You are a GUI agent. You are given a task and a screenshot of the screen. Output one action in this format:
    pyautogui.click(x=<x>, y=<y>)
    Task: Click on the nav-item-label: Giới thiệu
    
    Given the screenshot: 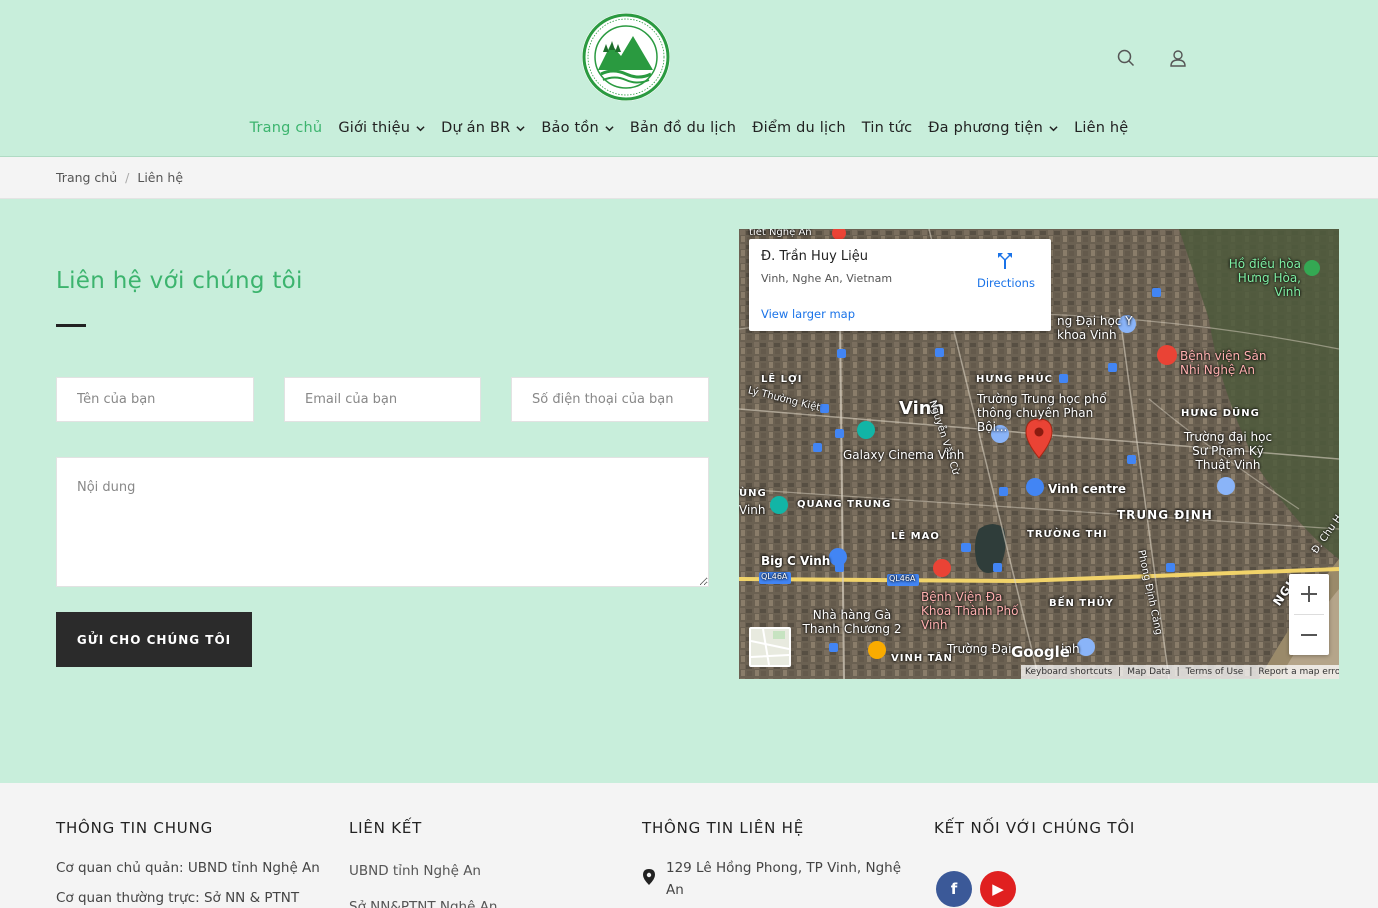 What is the action you would take?
    pyautogui.click(x=374, y=128)
    